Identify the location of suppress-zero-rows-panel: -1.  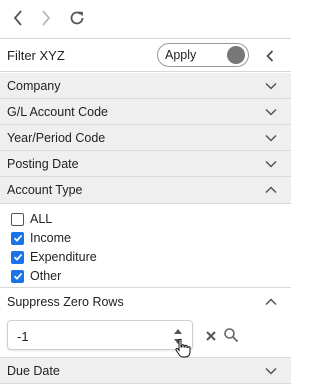
(145, 336).